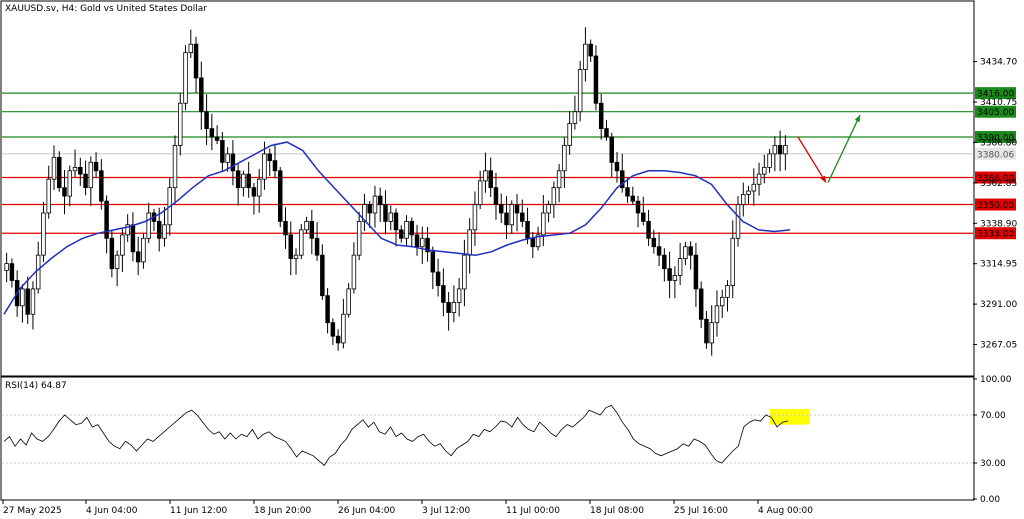 The image size is (1024, 519). What do you see at coordinates (995, 113) in the screenshot?
I see `level-label: 3405.00` at bounding box center [995, 113].